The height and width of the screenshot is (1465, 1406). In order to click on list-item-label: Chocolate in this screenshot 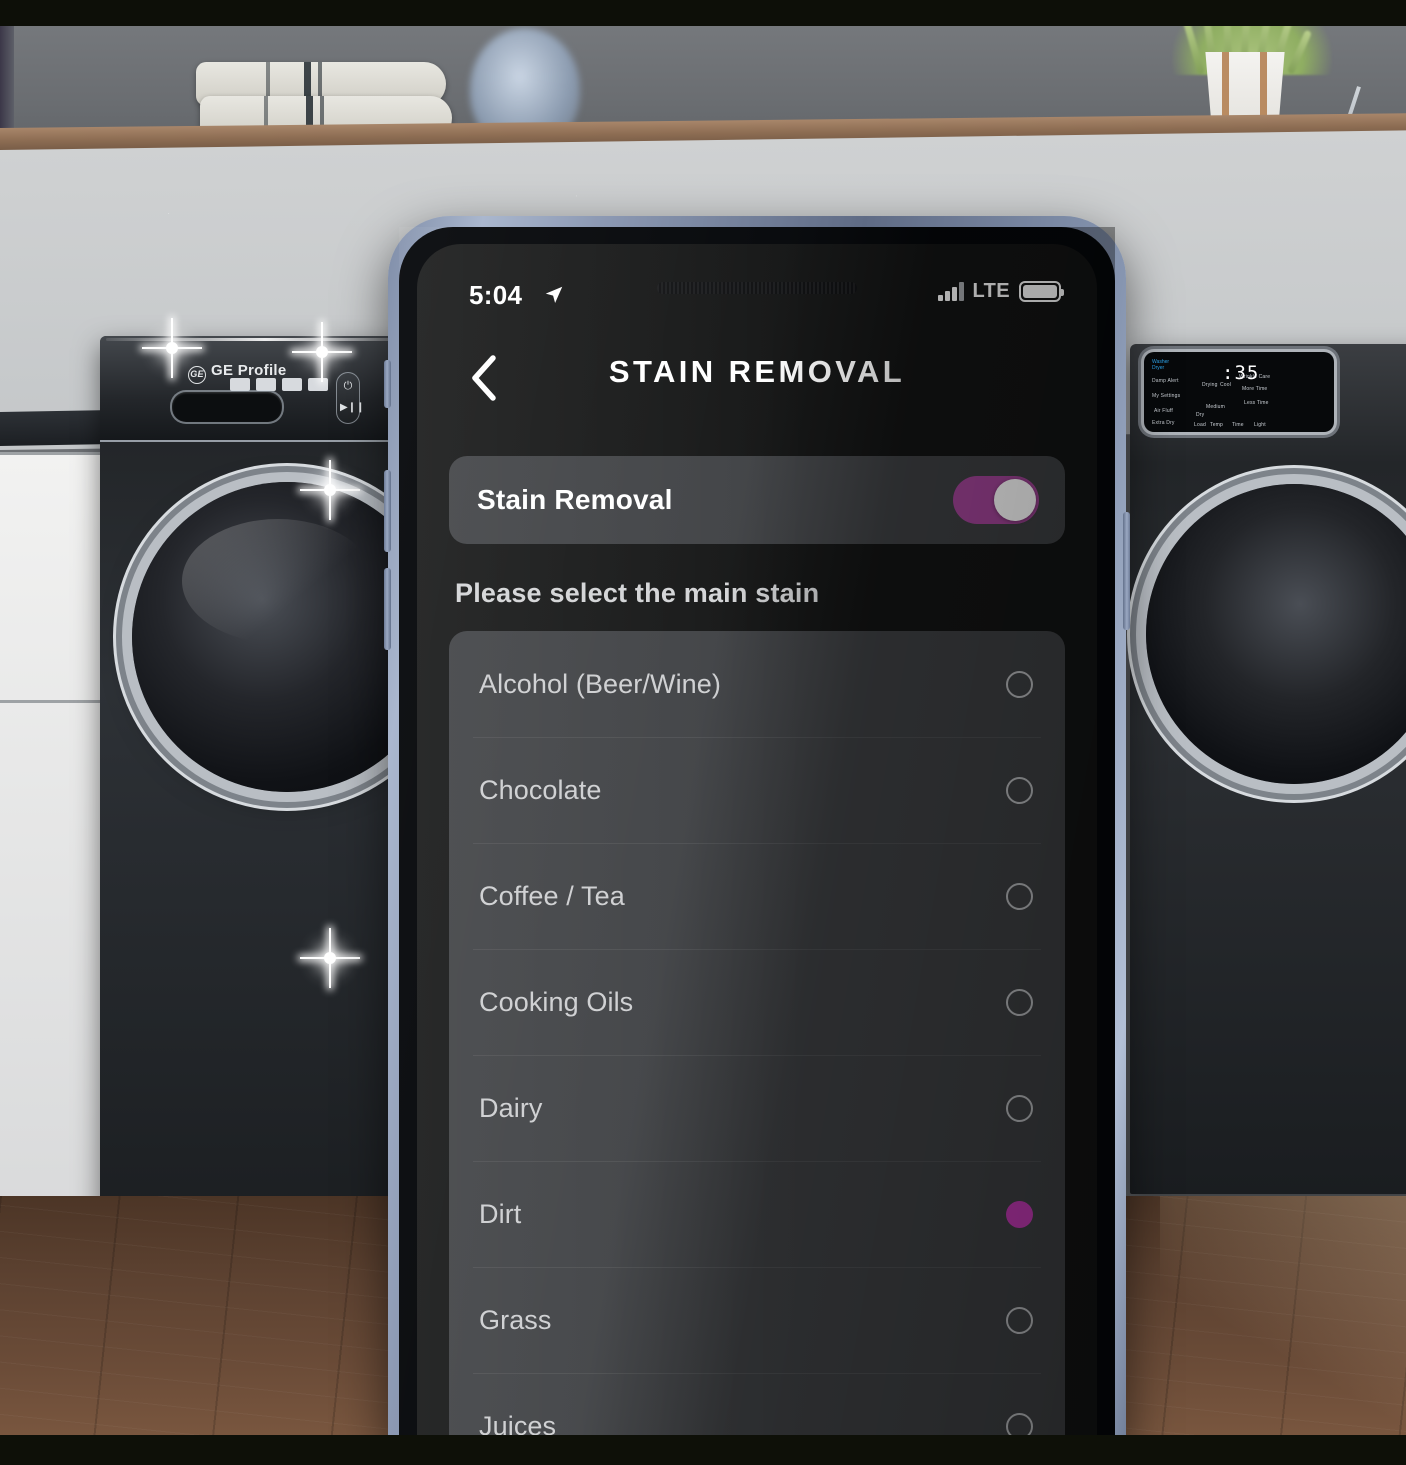, I will do `click(540, 789)`.